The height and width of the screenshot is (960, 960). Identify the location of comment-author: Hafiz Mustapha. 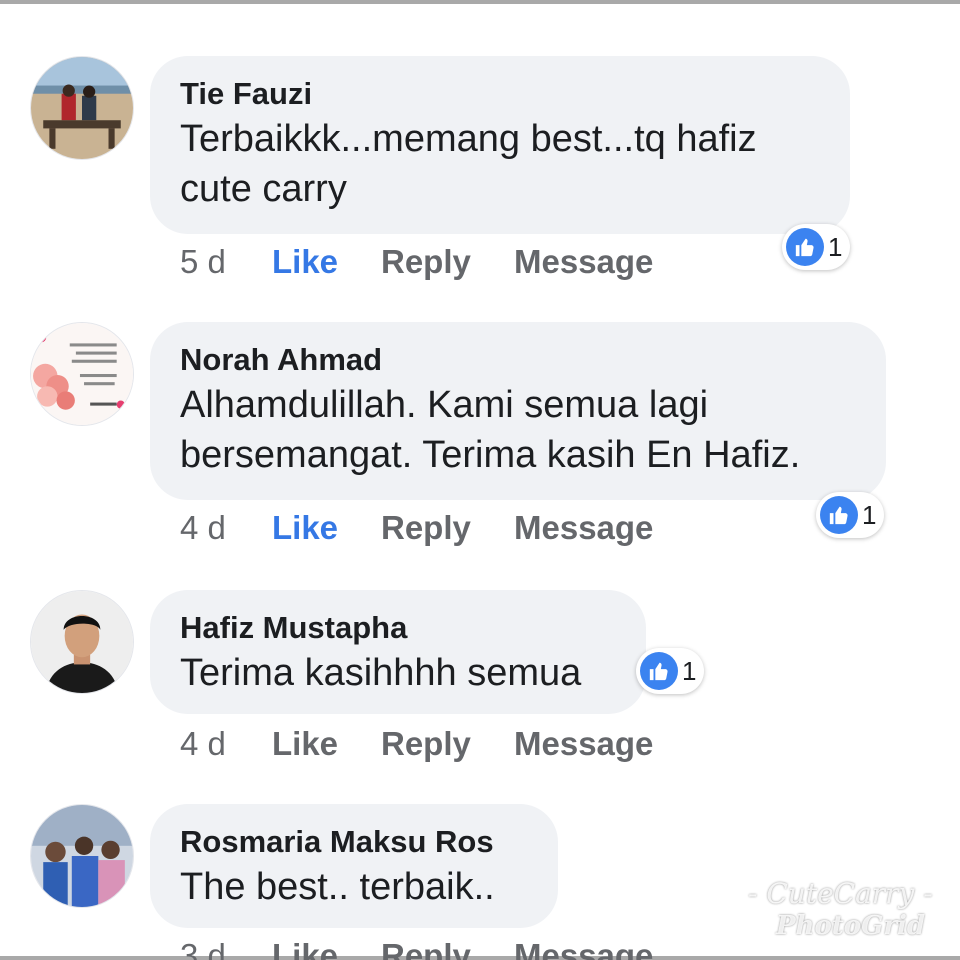
(398, 628).